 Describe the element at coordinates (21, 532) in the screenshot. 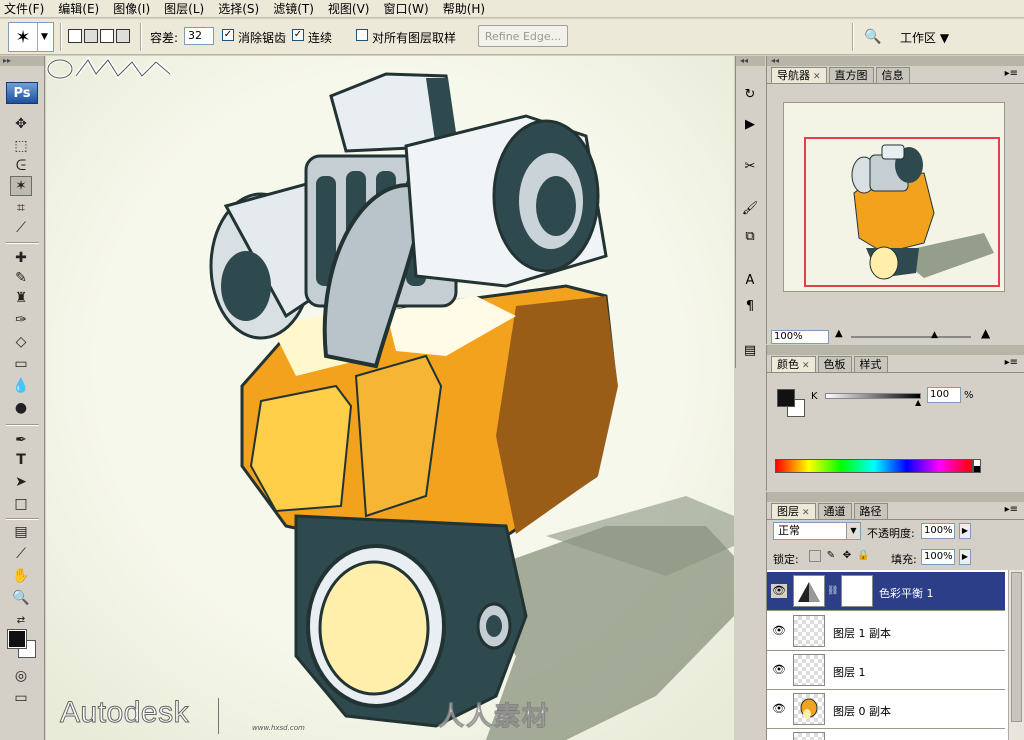

I see `notes-tool-icon: ▤` at that location.